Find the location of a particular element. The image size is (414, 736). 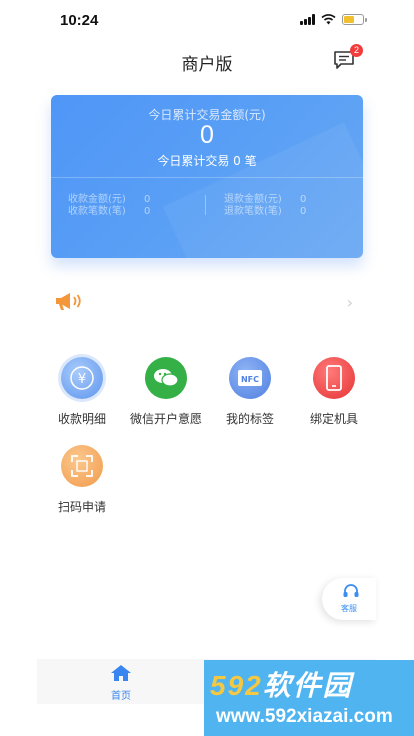

headset-icon is located at coordinates (351, 590).